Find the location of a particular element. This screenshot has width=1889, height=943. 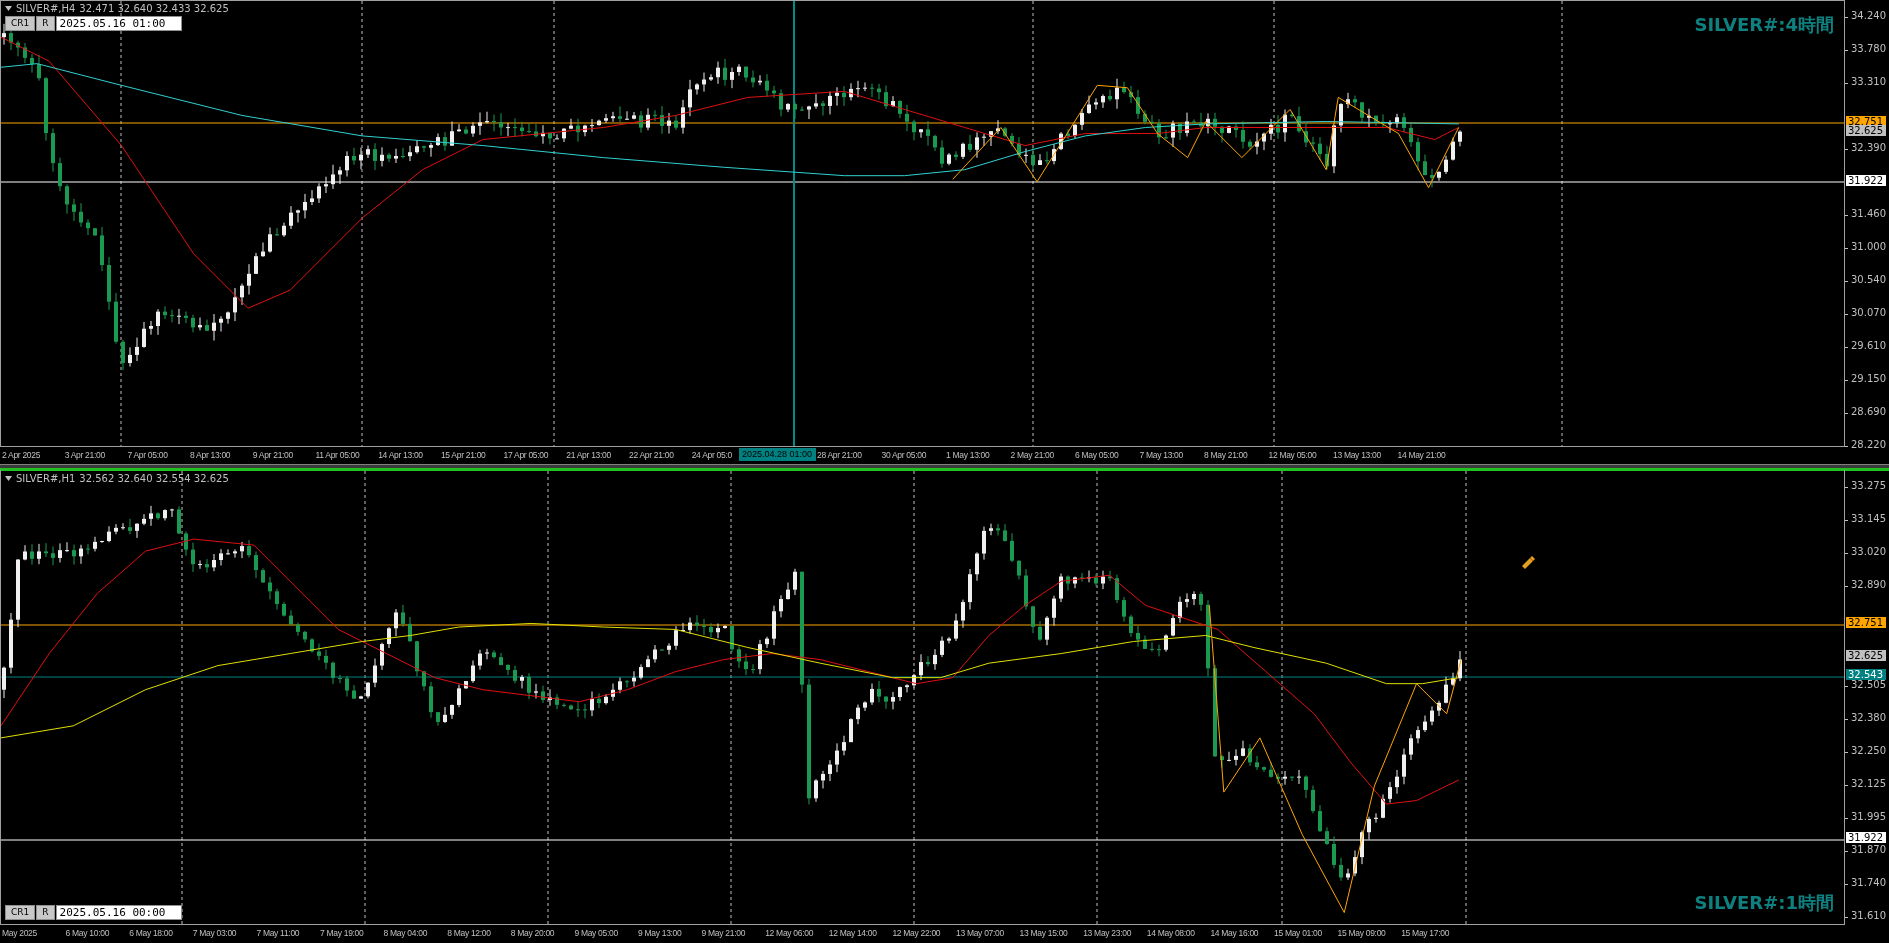

time-axis-label: 15 May 09:00 is located at coordinates (1361, 933).